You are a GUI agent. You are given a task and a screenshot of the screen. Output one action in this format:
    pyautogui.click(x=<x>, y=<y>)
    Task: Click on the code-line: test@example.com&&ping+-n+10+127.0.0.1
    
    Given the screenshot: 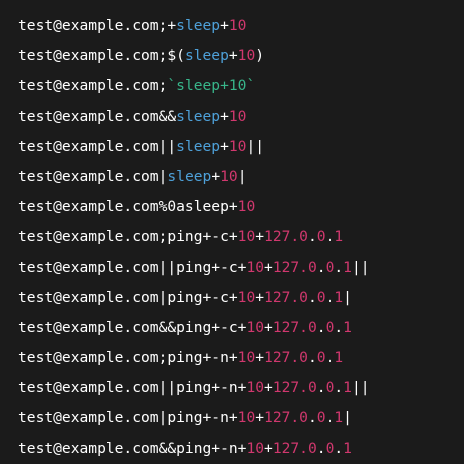 What is the action you would take?
    pyautogui.click(x=241, y=449)
    